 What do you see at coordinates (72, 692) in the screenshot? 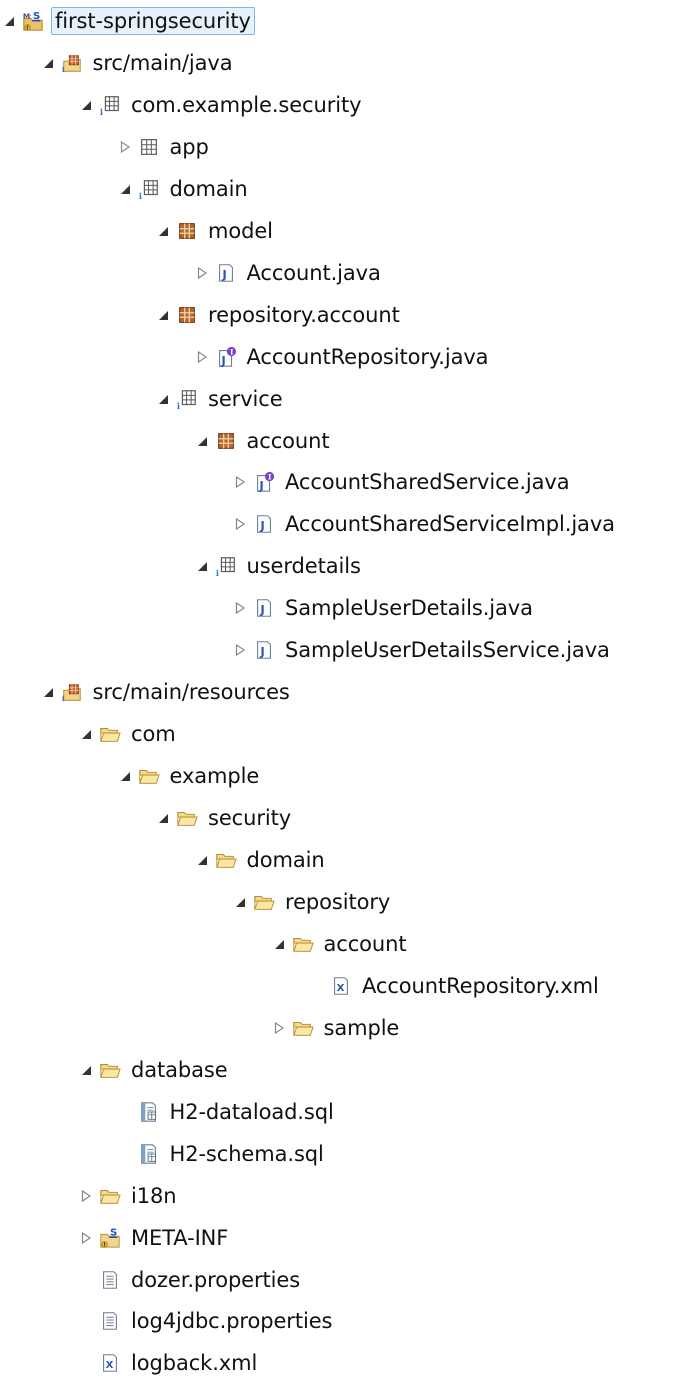
I see `source-folder-icon: i` at bounding box center [72, 692].